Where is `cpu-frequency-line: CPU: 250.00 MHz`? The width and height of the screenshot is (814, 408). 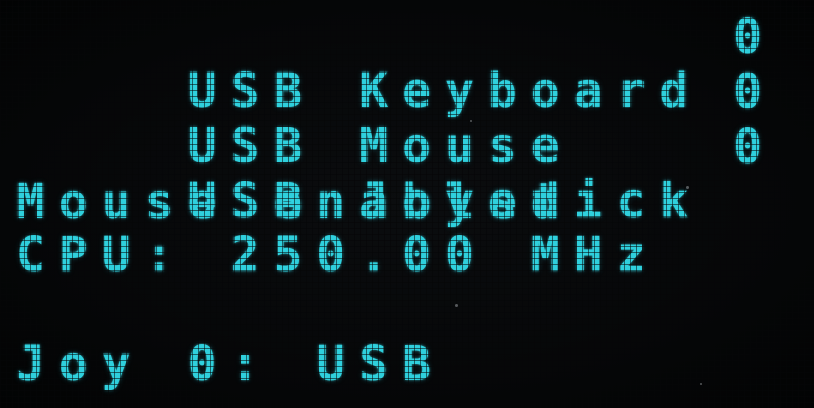
cpu-frequency-line: CPU: 250.00 MHz is located at coordinates (338, 255).